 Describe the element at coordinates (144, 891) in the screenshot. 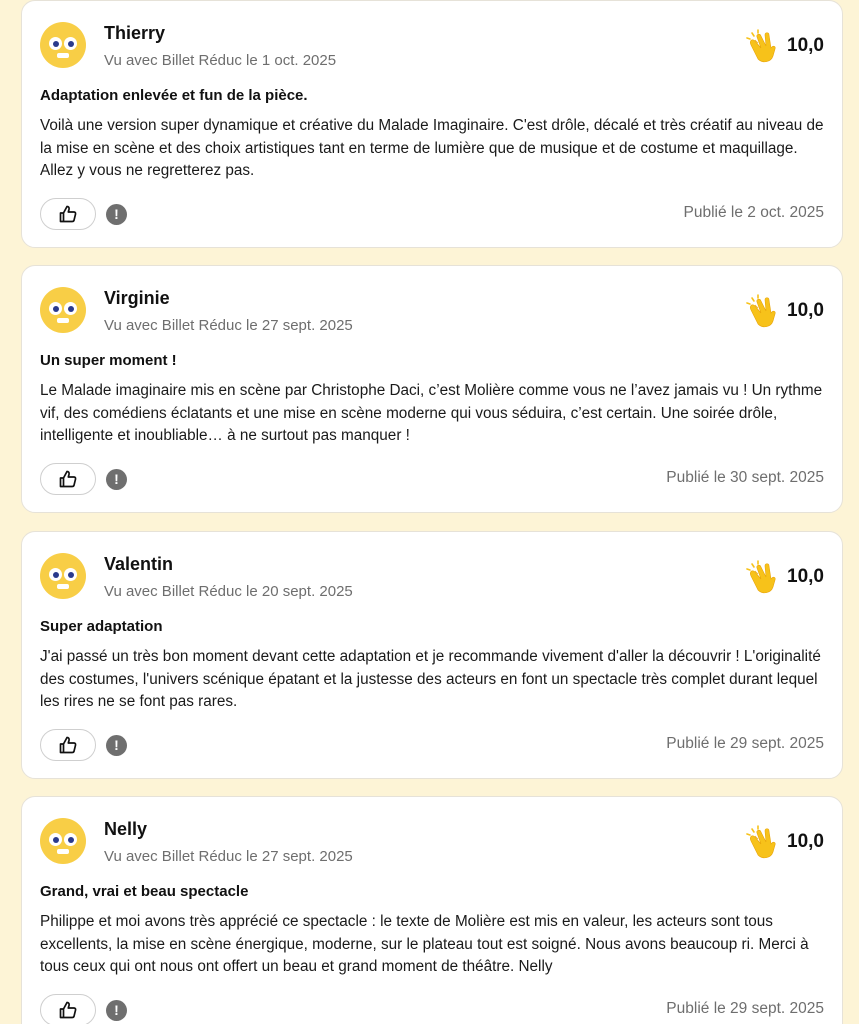

I see `review-title: Grand, vrai et beau spectacle` at that location.